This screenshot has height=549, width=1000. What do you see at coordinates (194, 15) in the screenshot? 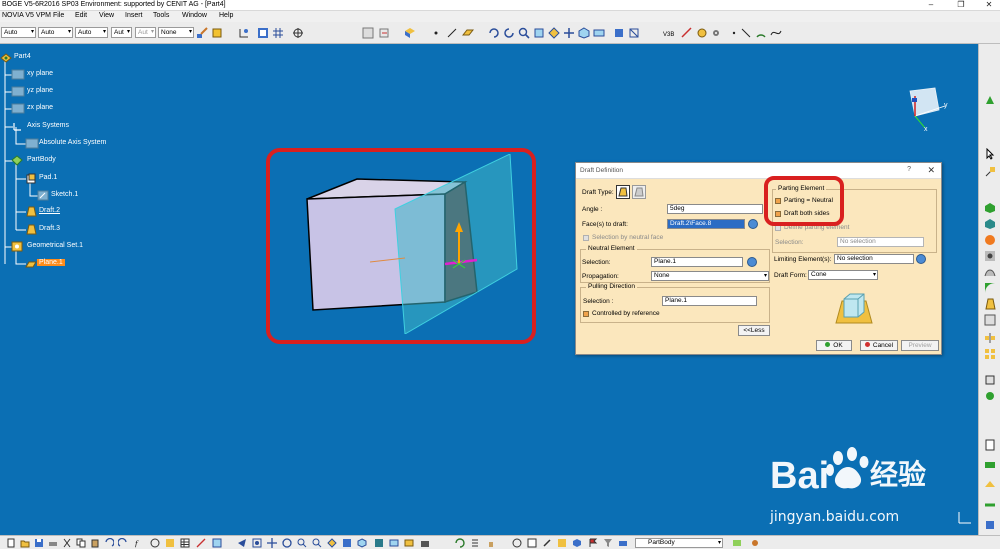
I see `menu-window: Window` at bounding box center [194, 15].